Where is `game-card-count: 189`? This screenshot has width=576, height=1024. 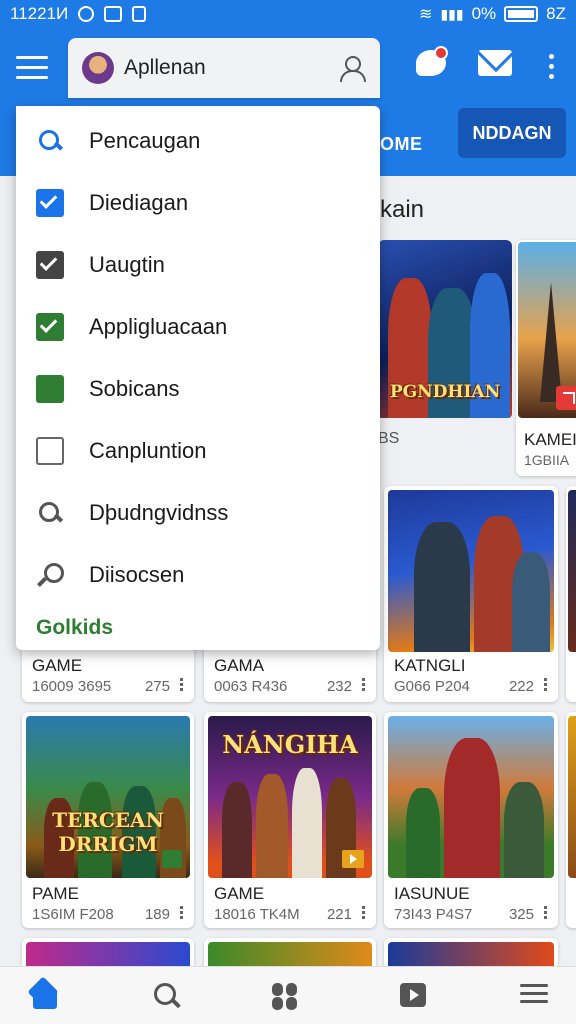 game-card-count: 189 is located at coordinates (157, 914).